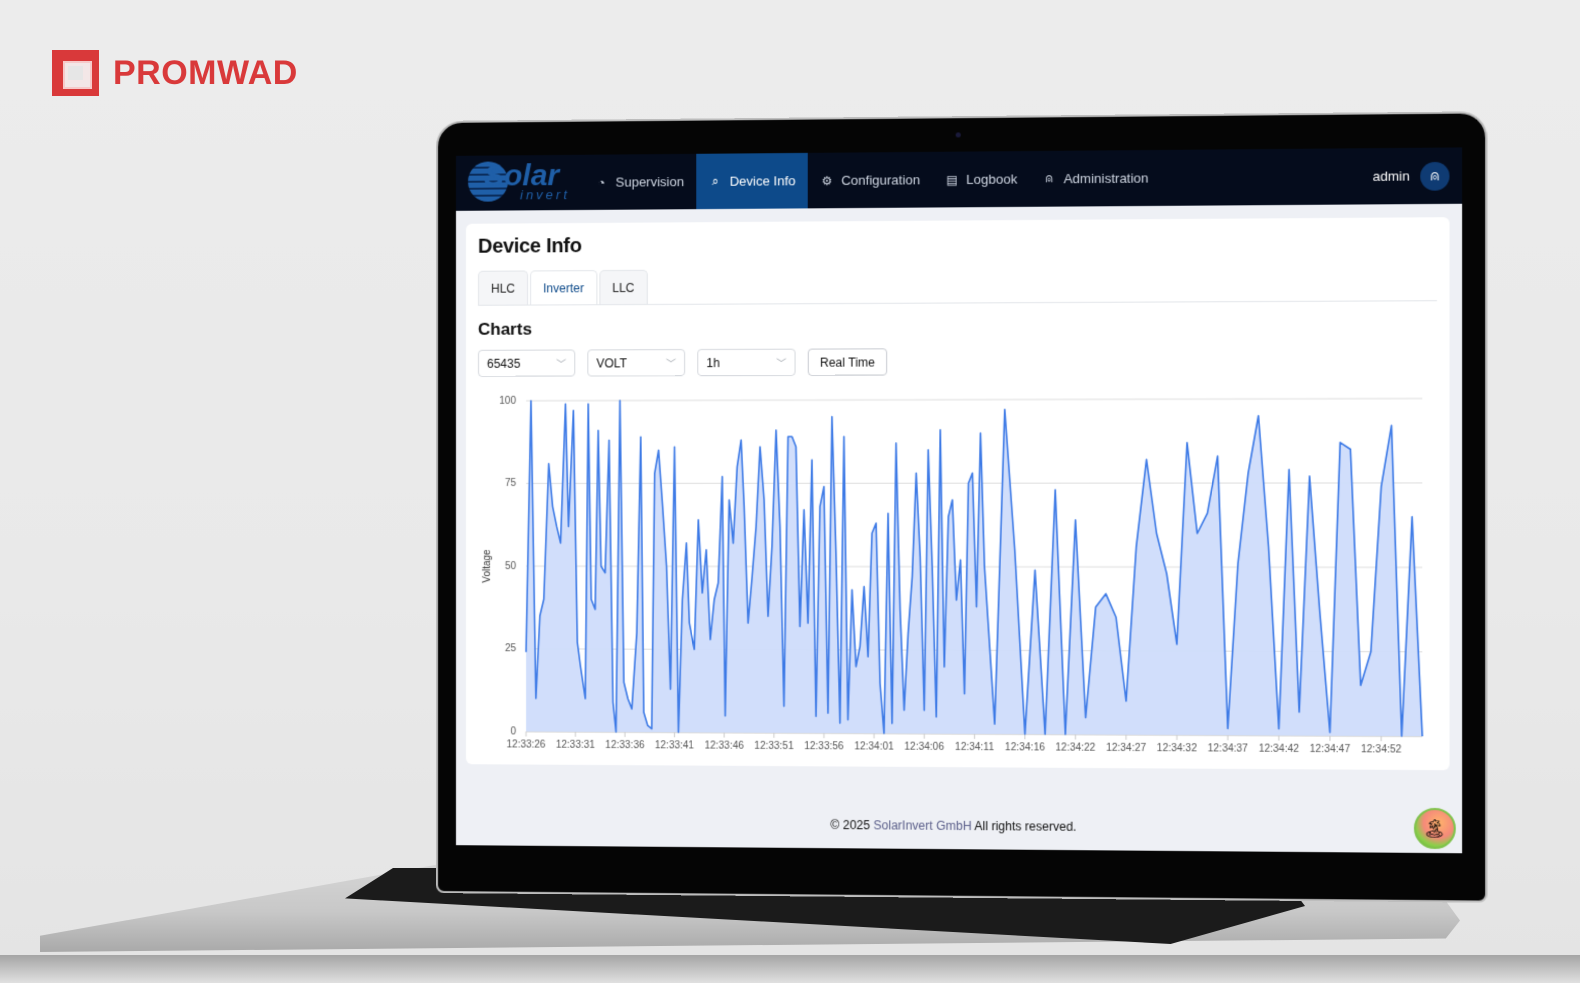  I want to click on y-tick-label: 0, so click(513, 731).